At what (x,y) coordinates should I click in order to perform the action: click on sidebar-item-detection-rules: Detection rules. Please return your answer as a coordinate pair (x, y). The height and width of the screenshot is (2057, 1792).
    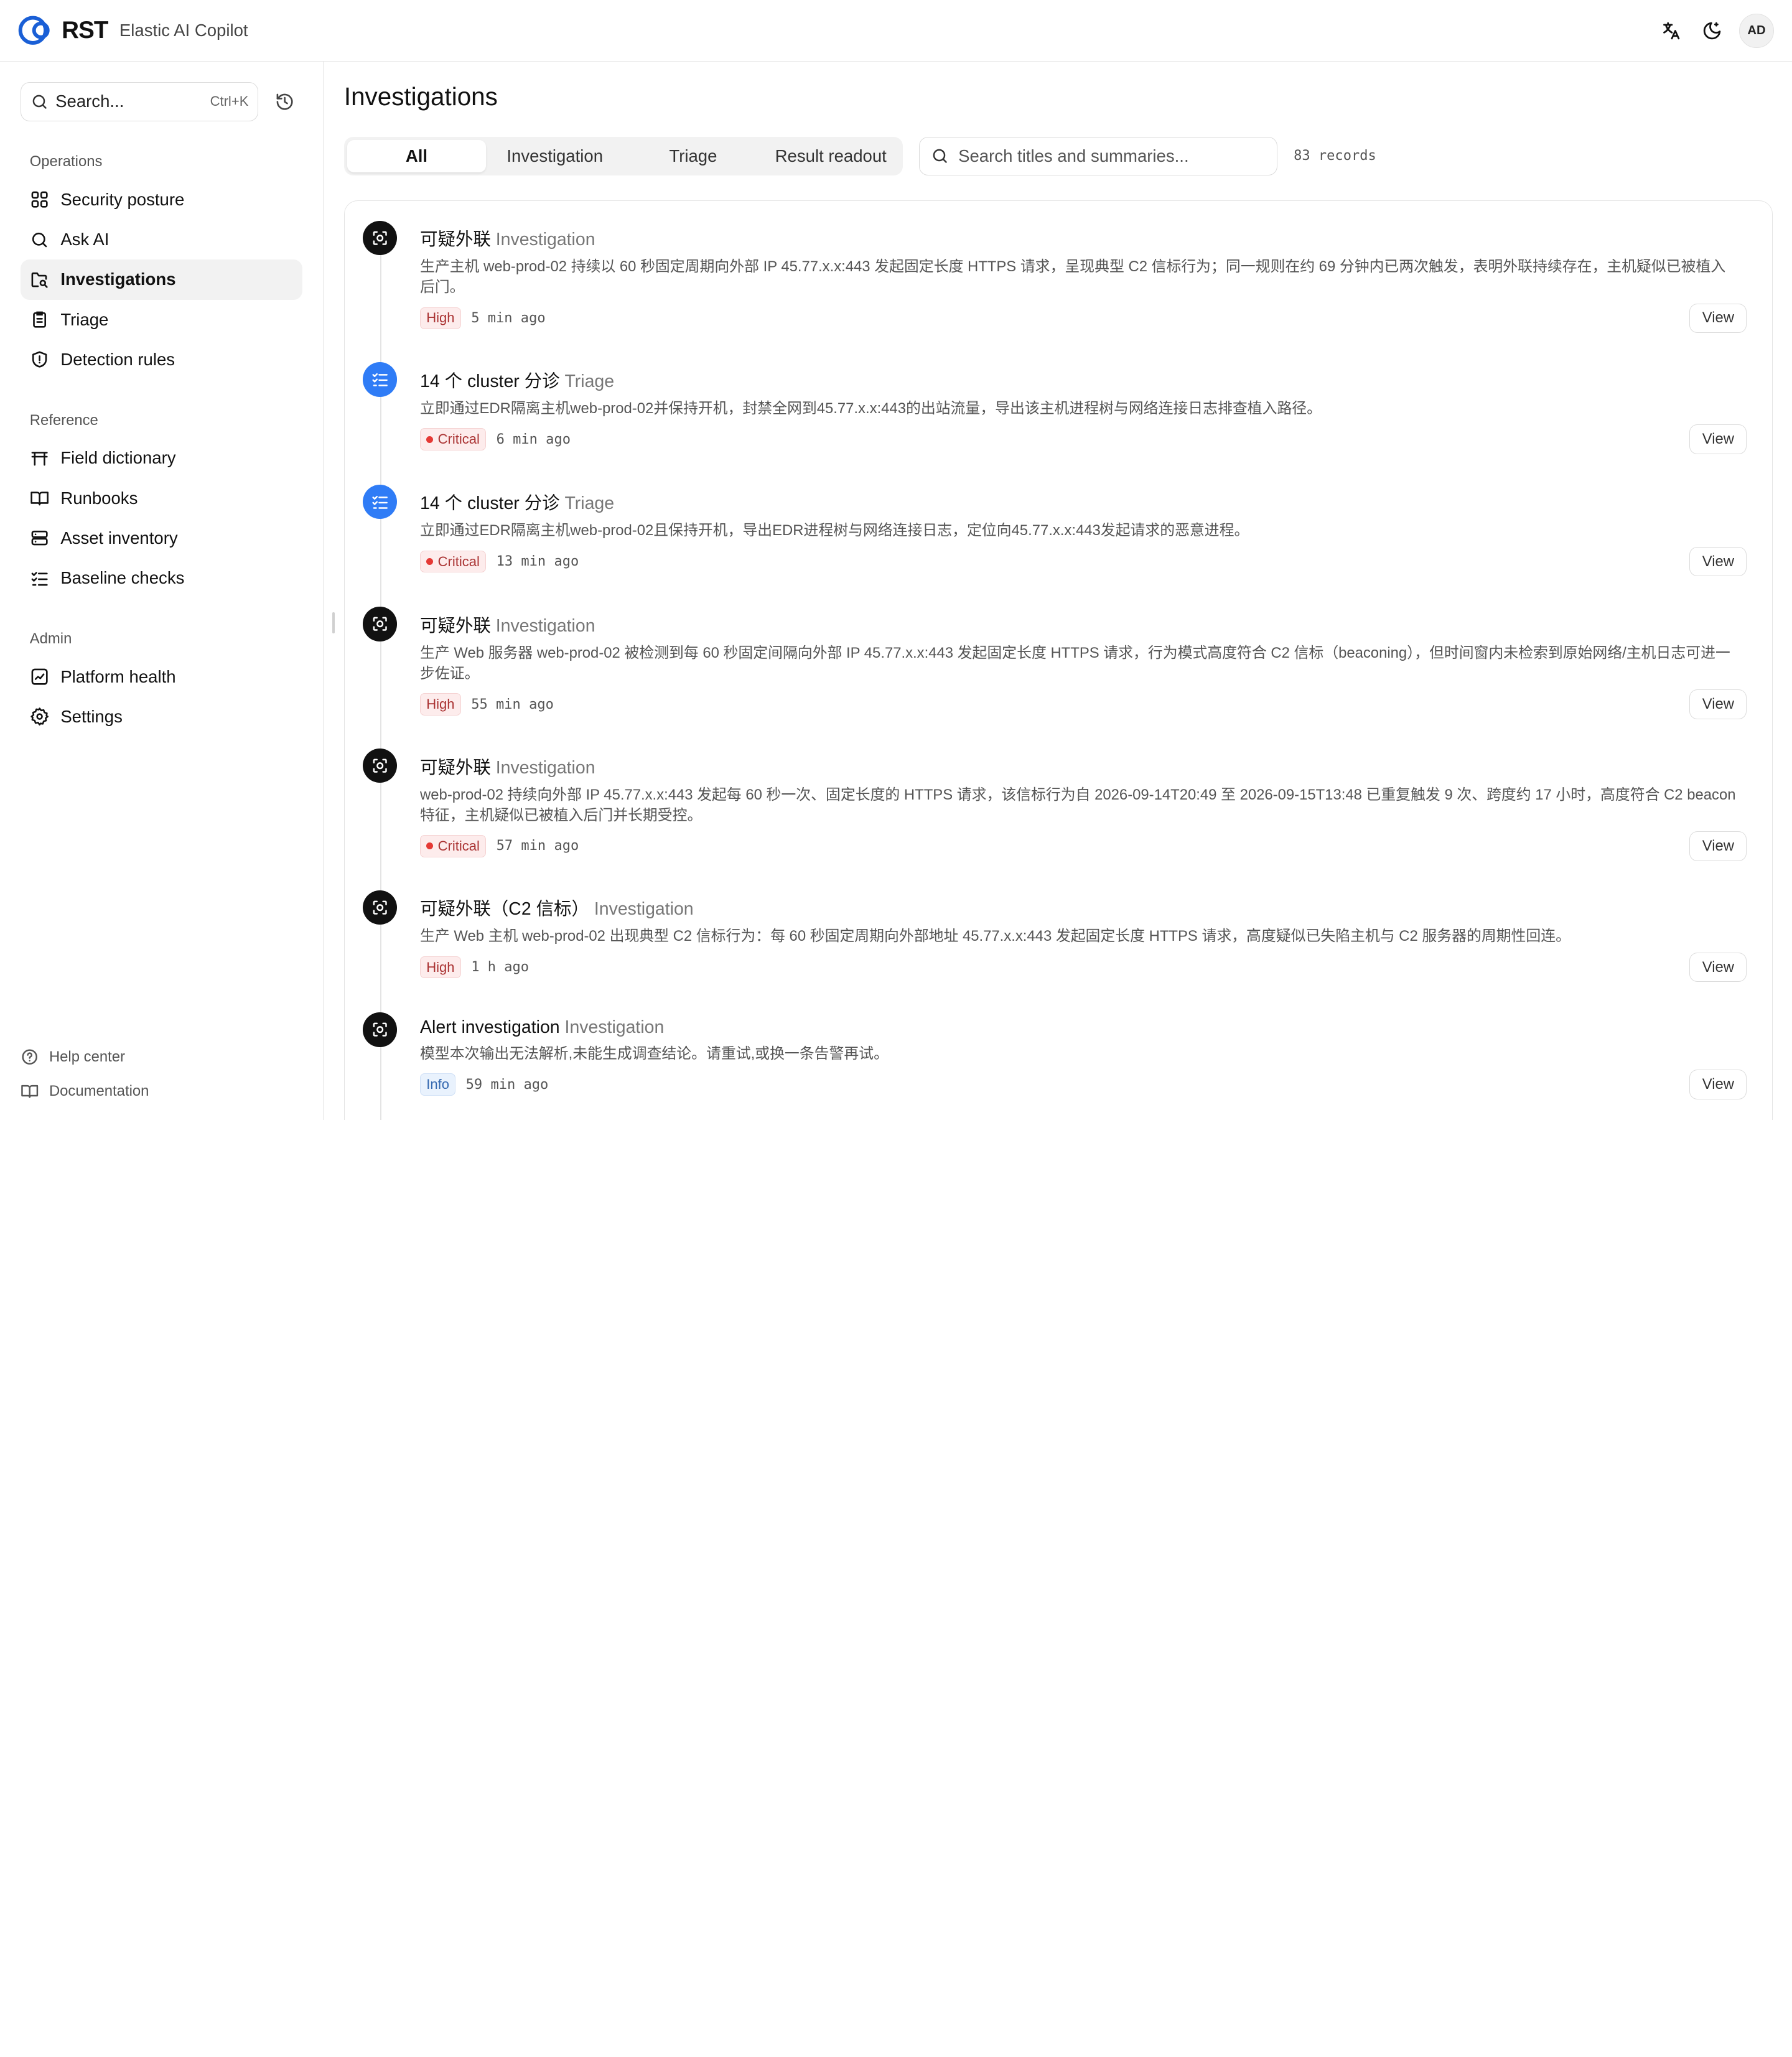
    Looking at the image, I should click on (161, 360).